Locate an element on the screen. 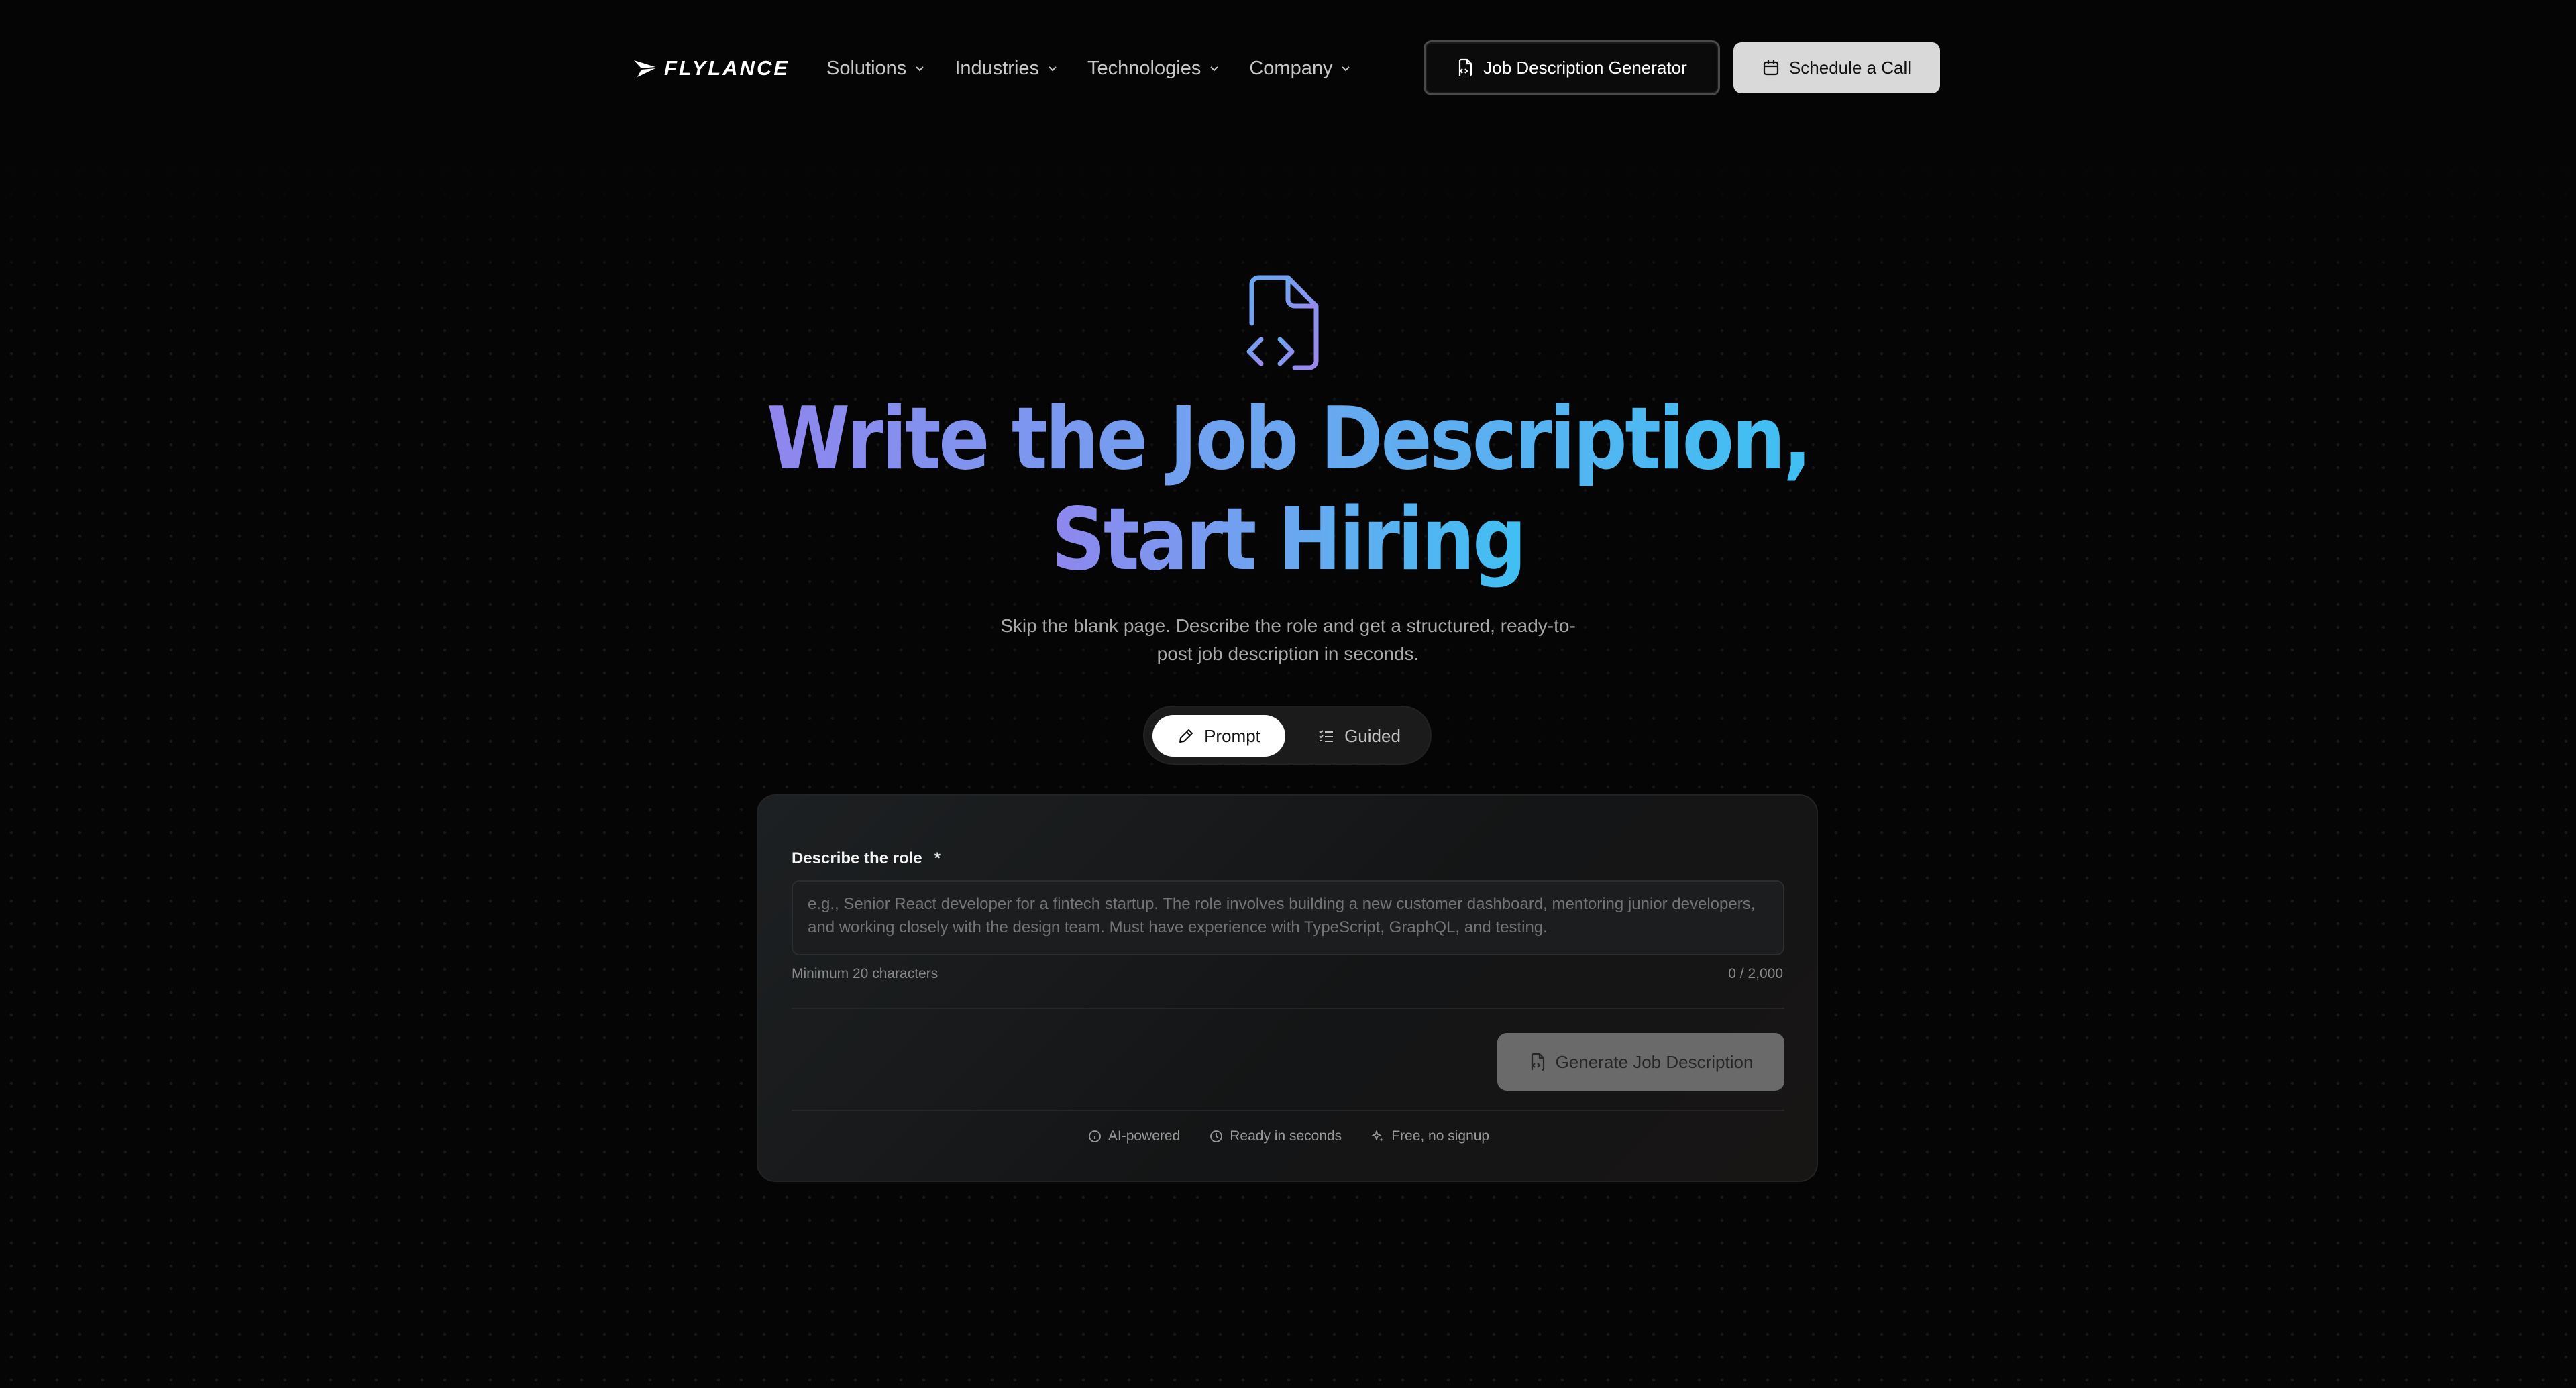  hero-title-line-1: Write the Job Description, is located at coordinates (1289, 439).